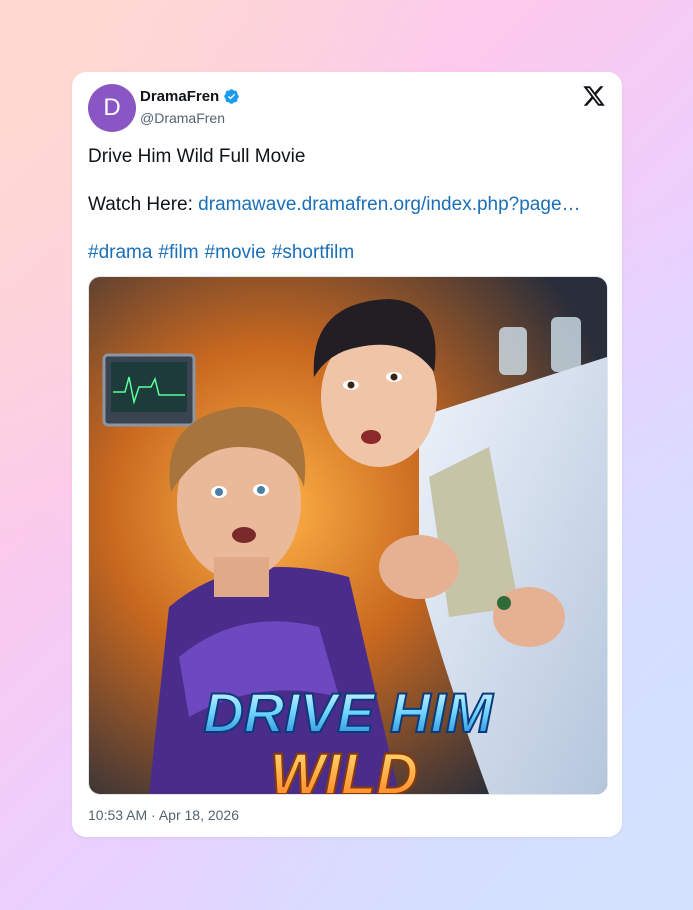 The width and height of the screenshot is (693, 910). What do you see at coordinates (182, 118) in the screenshot?
I see `author-handle: @DramaFren` at bounding box center [182, 118].